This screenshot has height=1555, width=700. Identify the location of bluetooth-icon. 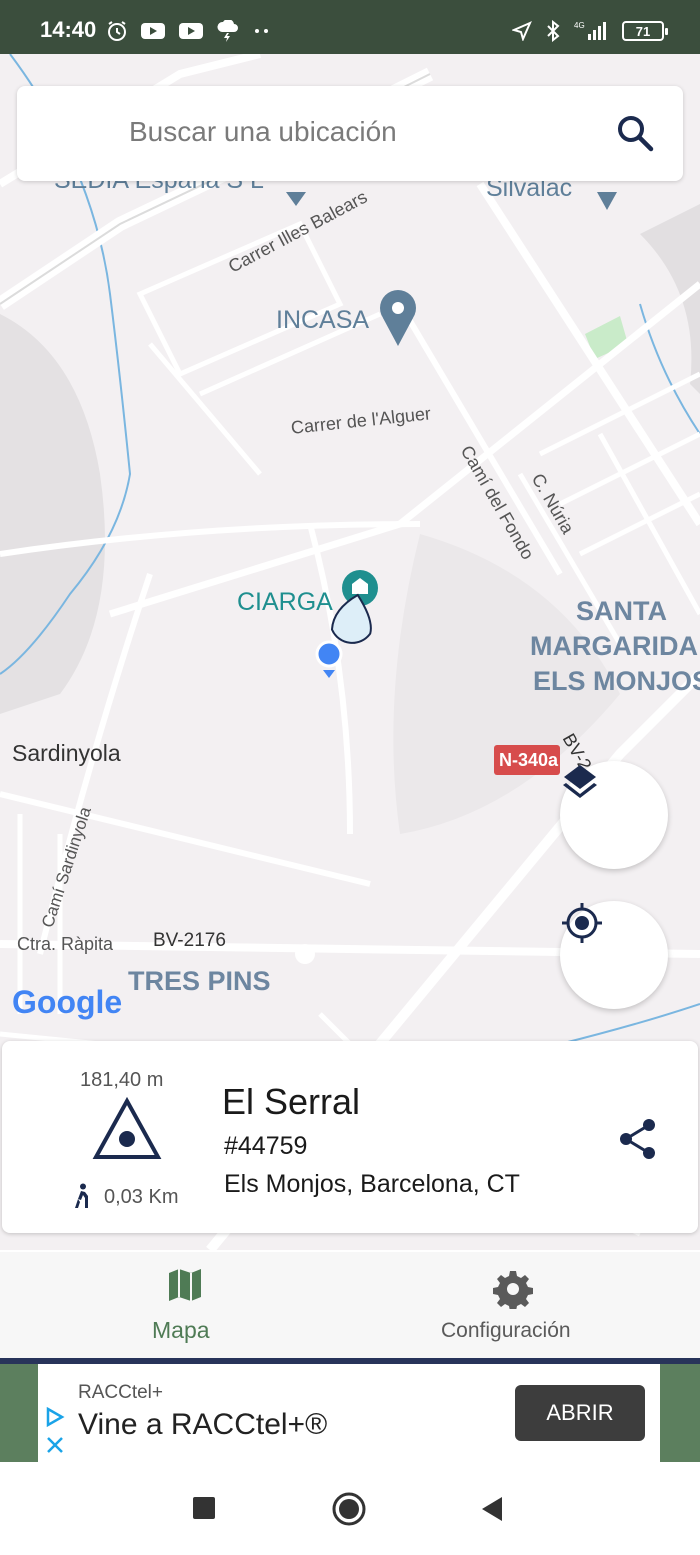
(553, 31).